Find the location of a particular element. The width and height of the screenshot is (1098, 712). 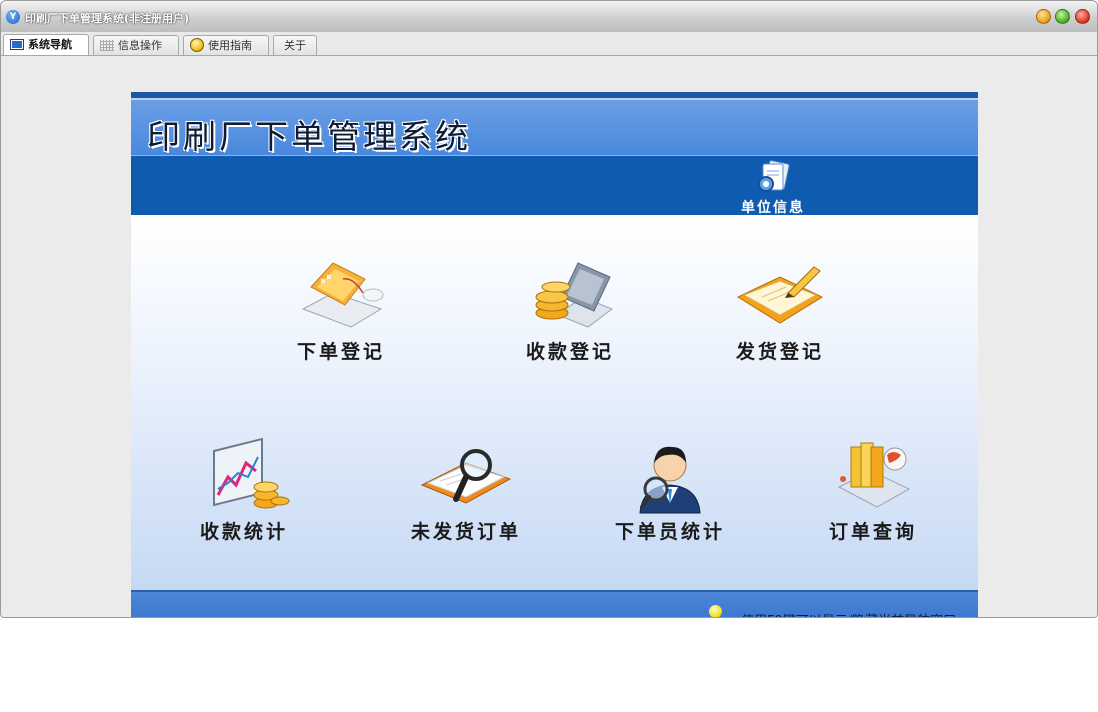

tab-system-navigation: 系统导航 is located at coordinates (46, 44).